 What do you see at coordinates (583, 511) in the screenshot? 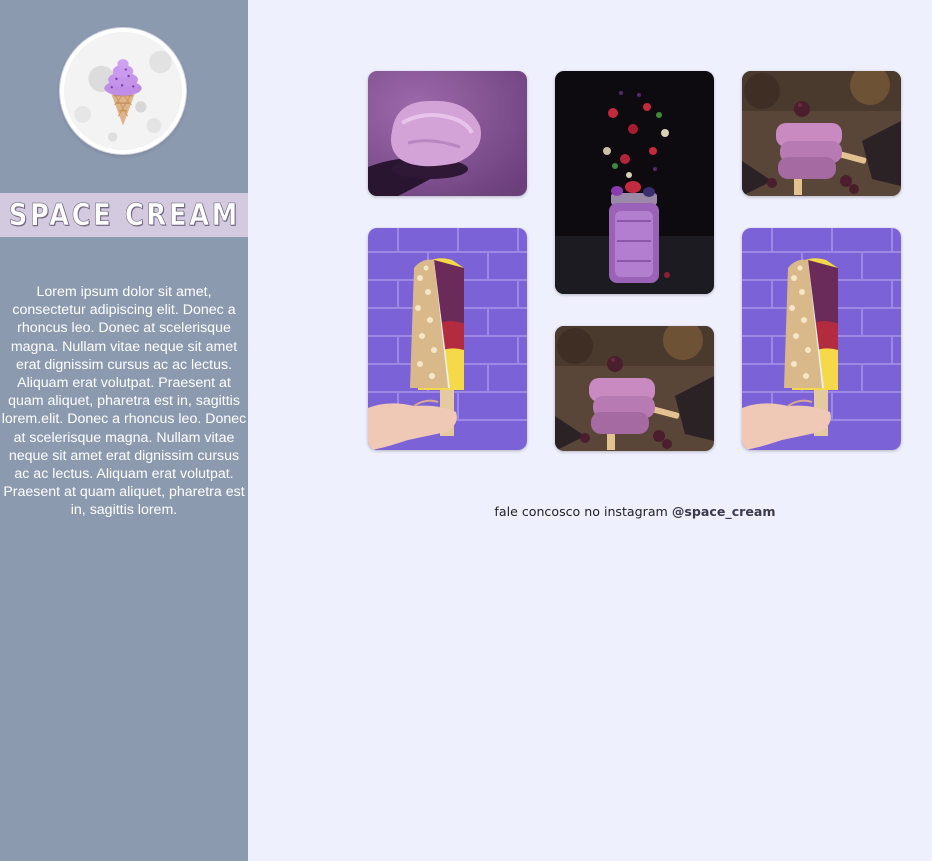
I see `instagram-note-text: fale concosco no instagram` at bounding box center [583, 511].